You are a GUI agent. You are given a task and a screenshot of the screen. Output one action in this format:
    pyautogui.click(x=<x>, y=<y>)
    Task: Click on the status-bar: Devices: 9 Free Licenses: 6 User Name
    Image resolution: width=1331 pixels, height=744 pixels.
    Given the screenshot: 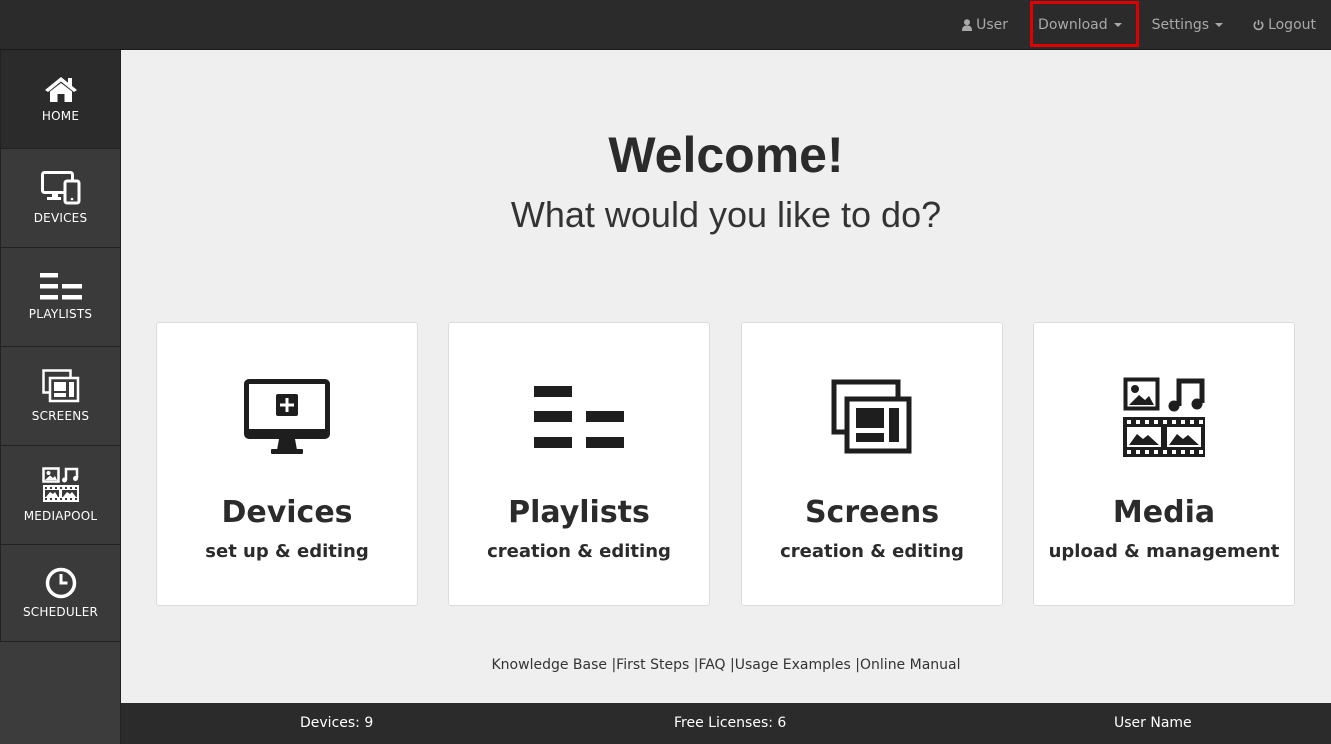 What is the action you would take?
    pyautogui.click(x=726, y=723)
    